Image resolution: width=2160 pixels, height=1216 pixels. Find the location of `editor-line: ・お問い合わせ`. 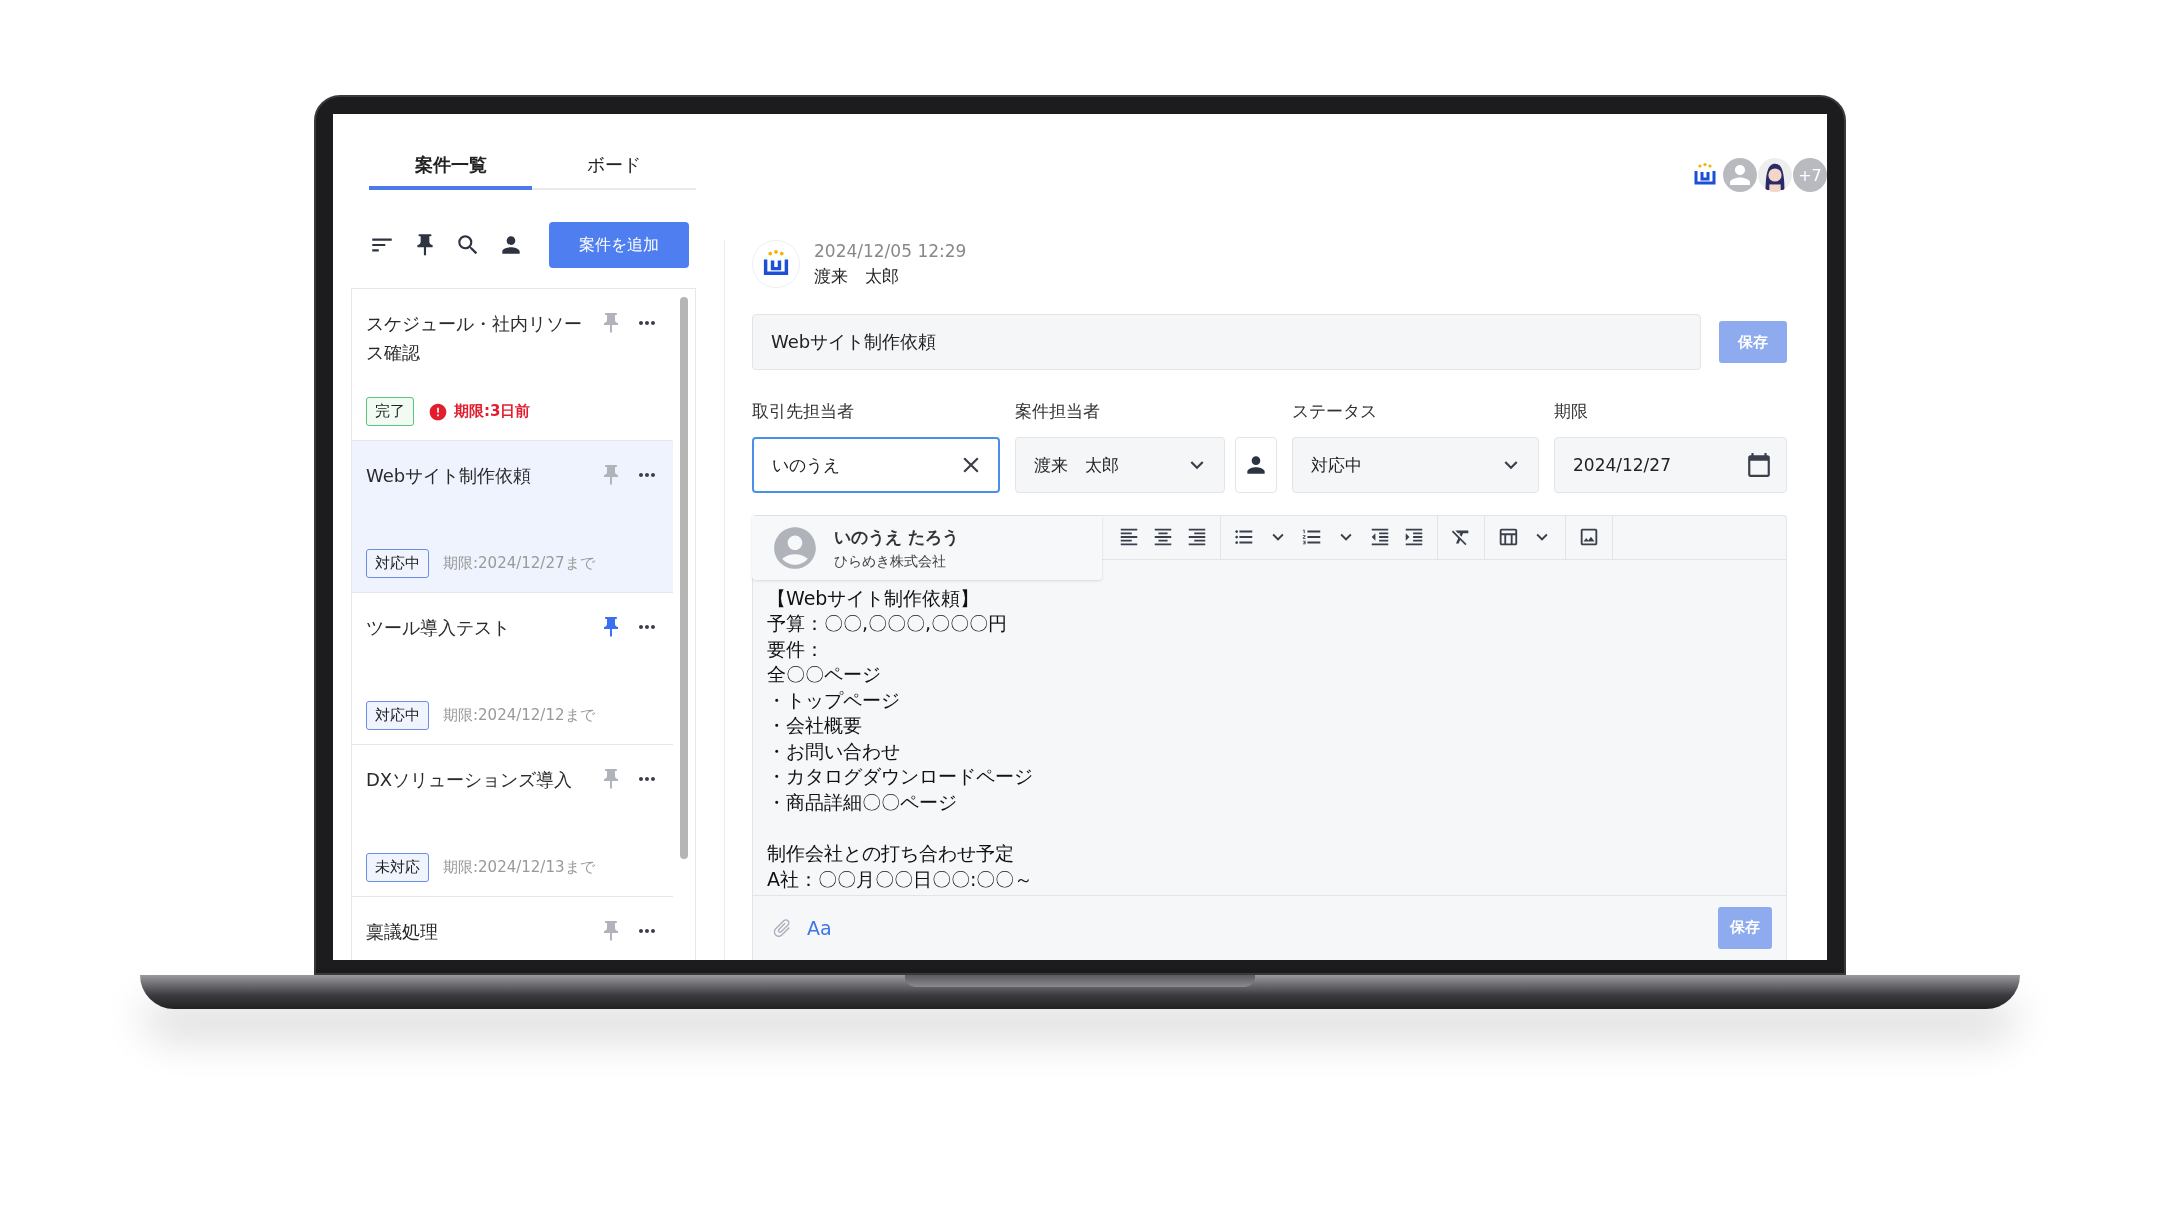

editor-line: ・お問い合わせ is located at coordinates (834, 751).